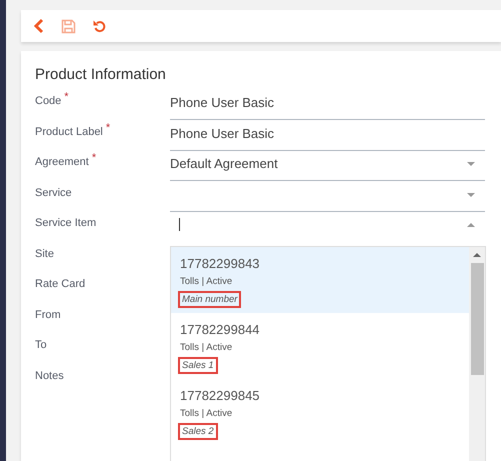  I want to click on field-label: Site, so click(44, 254).